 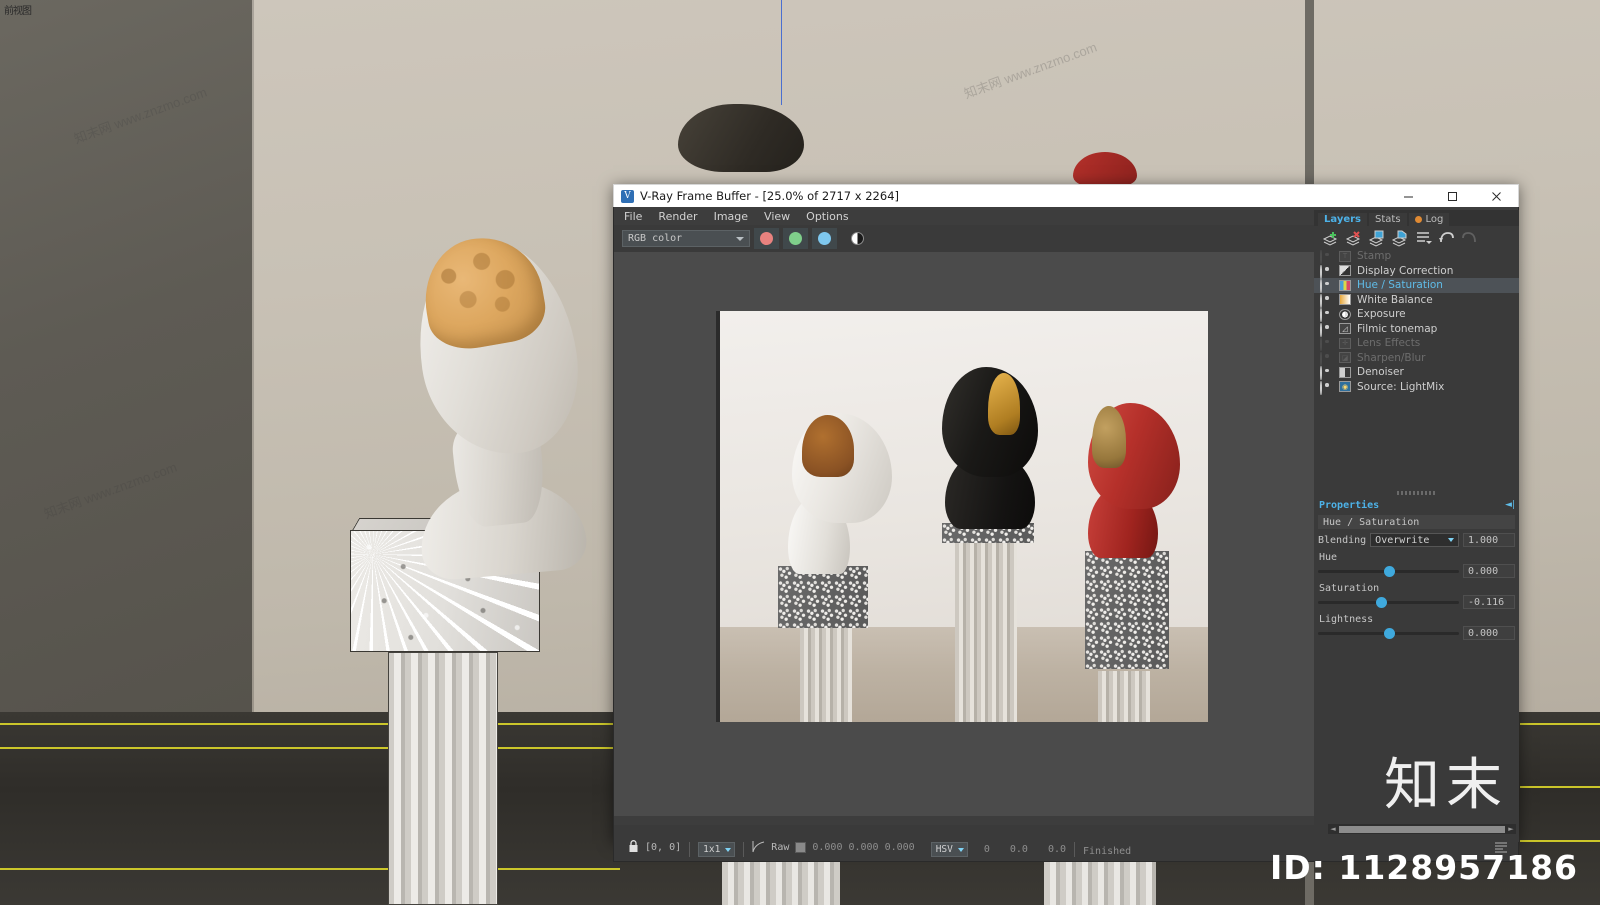 What do you see at coordinates (1416, 329) in the screenshot?
I see `layer-row-filmic-tonemap: ◿ Filmic tonemap` at bounding box center [1416, 329].